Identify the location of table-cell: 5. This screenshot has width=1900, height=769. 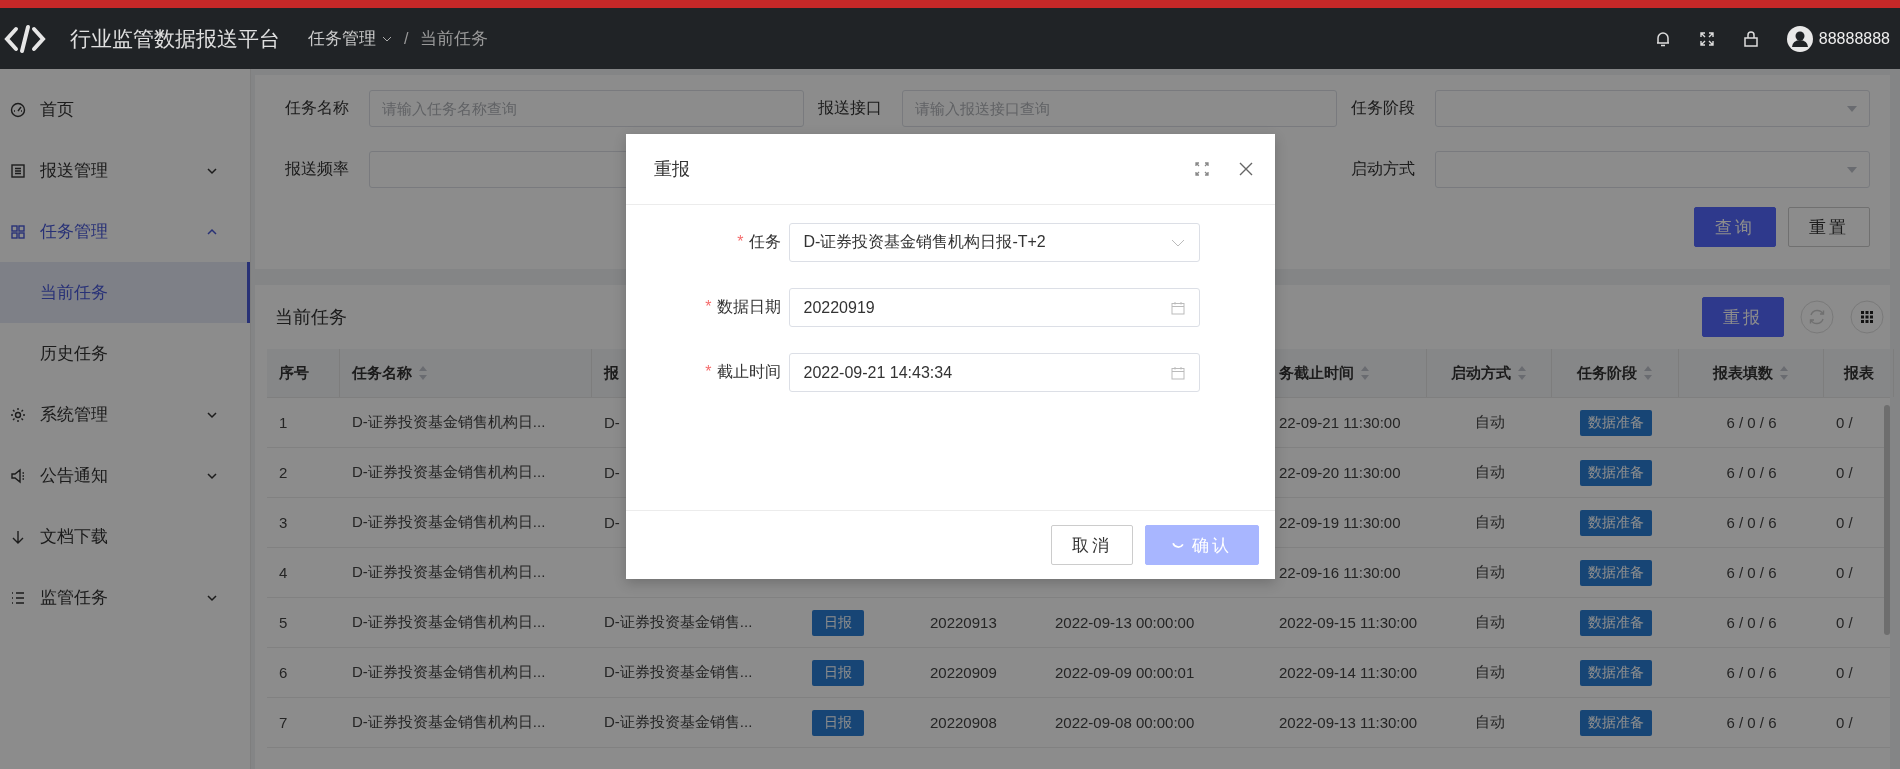
(283, 622).